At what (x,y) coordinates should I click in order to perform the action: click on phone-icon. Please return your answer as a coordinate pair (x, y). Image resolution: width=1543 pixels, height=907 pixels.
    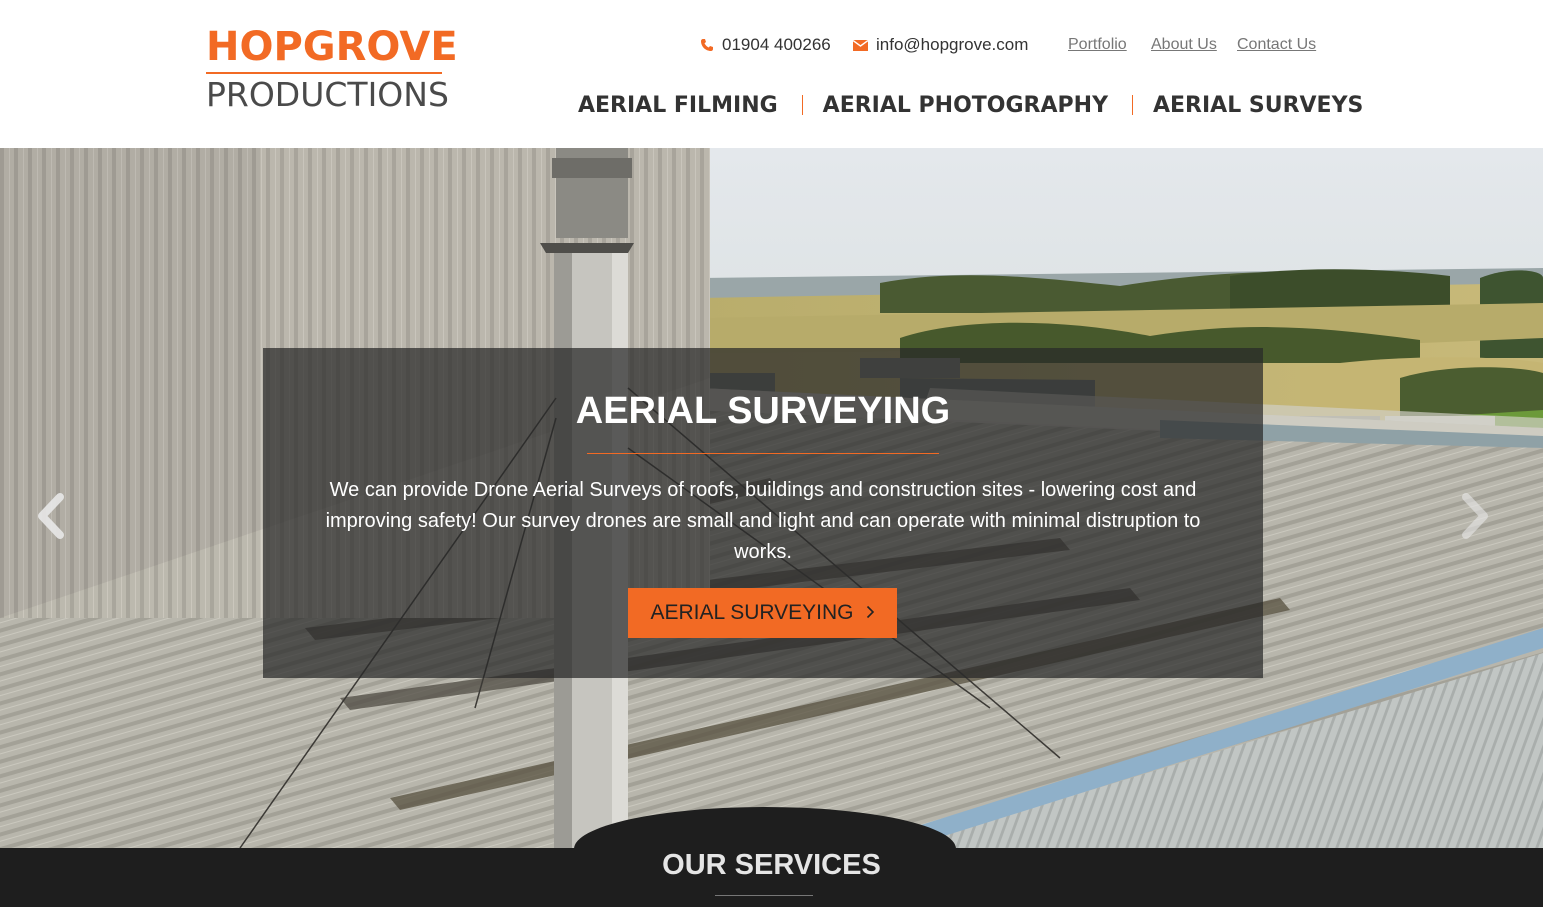
    Looking at the image, I should click on (707, 45).